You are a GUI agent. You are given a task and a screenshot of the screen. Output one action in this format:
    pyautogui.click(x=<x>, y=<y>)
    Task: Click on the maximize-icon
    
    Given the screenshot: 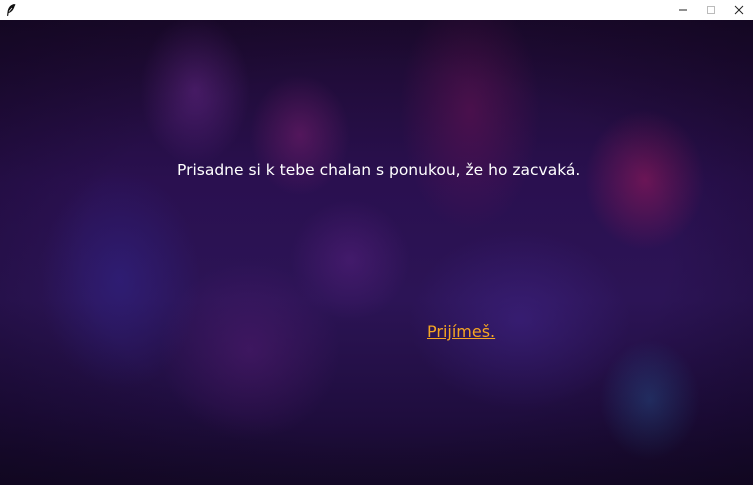 What is the action you would take?
    pyautogui.click(x=711, y=10)
    